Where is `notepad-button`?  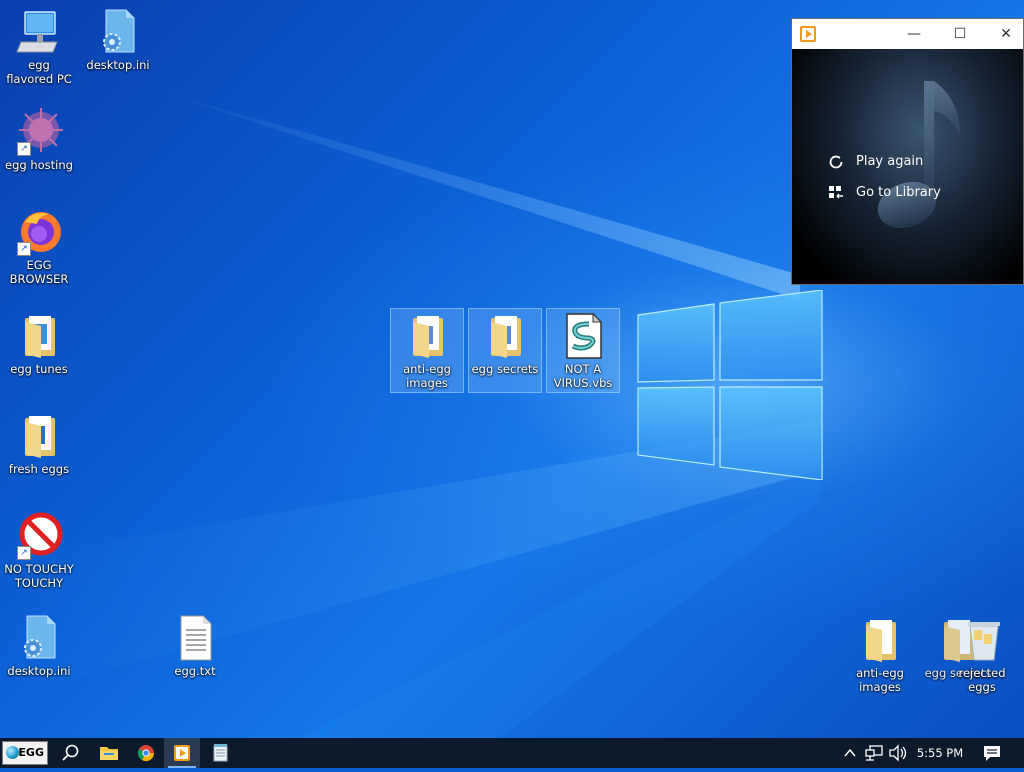 notepad-button is located at coordinates (220, 753).